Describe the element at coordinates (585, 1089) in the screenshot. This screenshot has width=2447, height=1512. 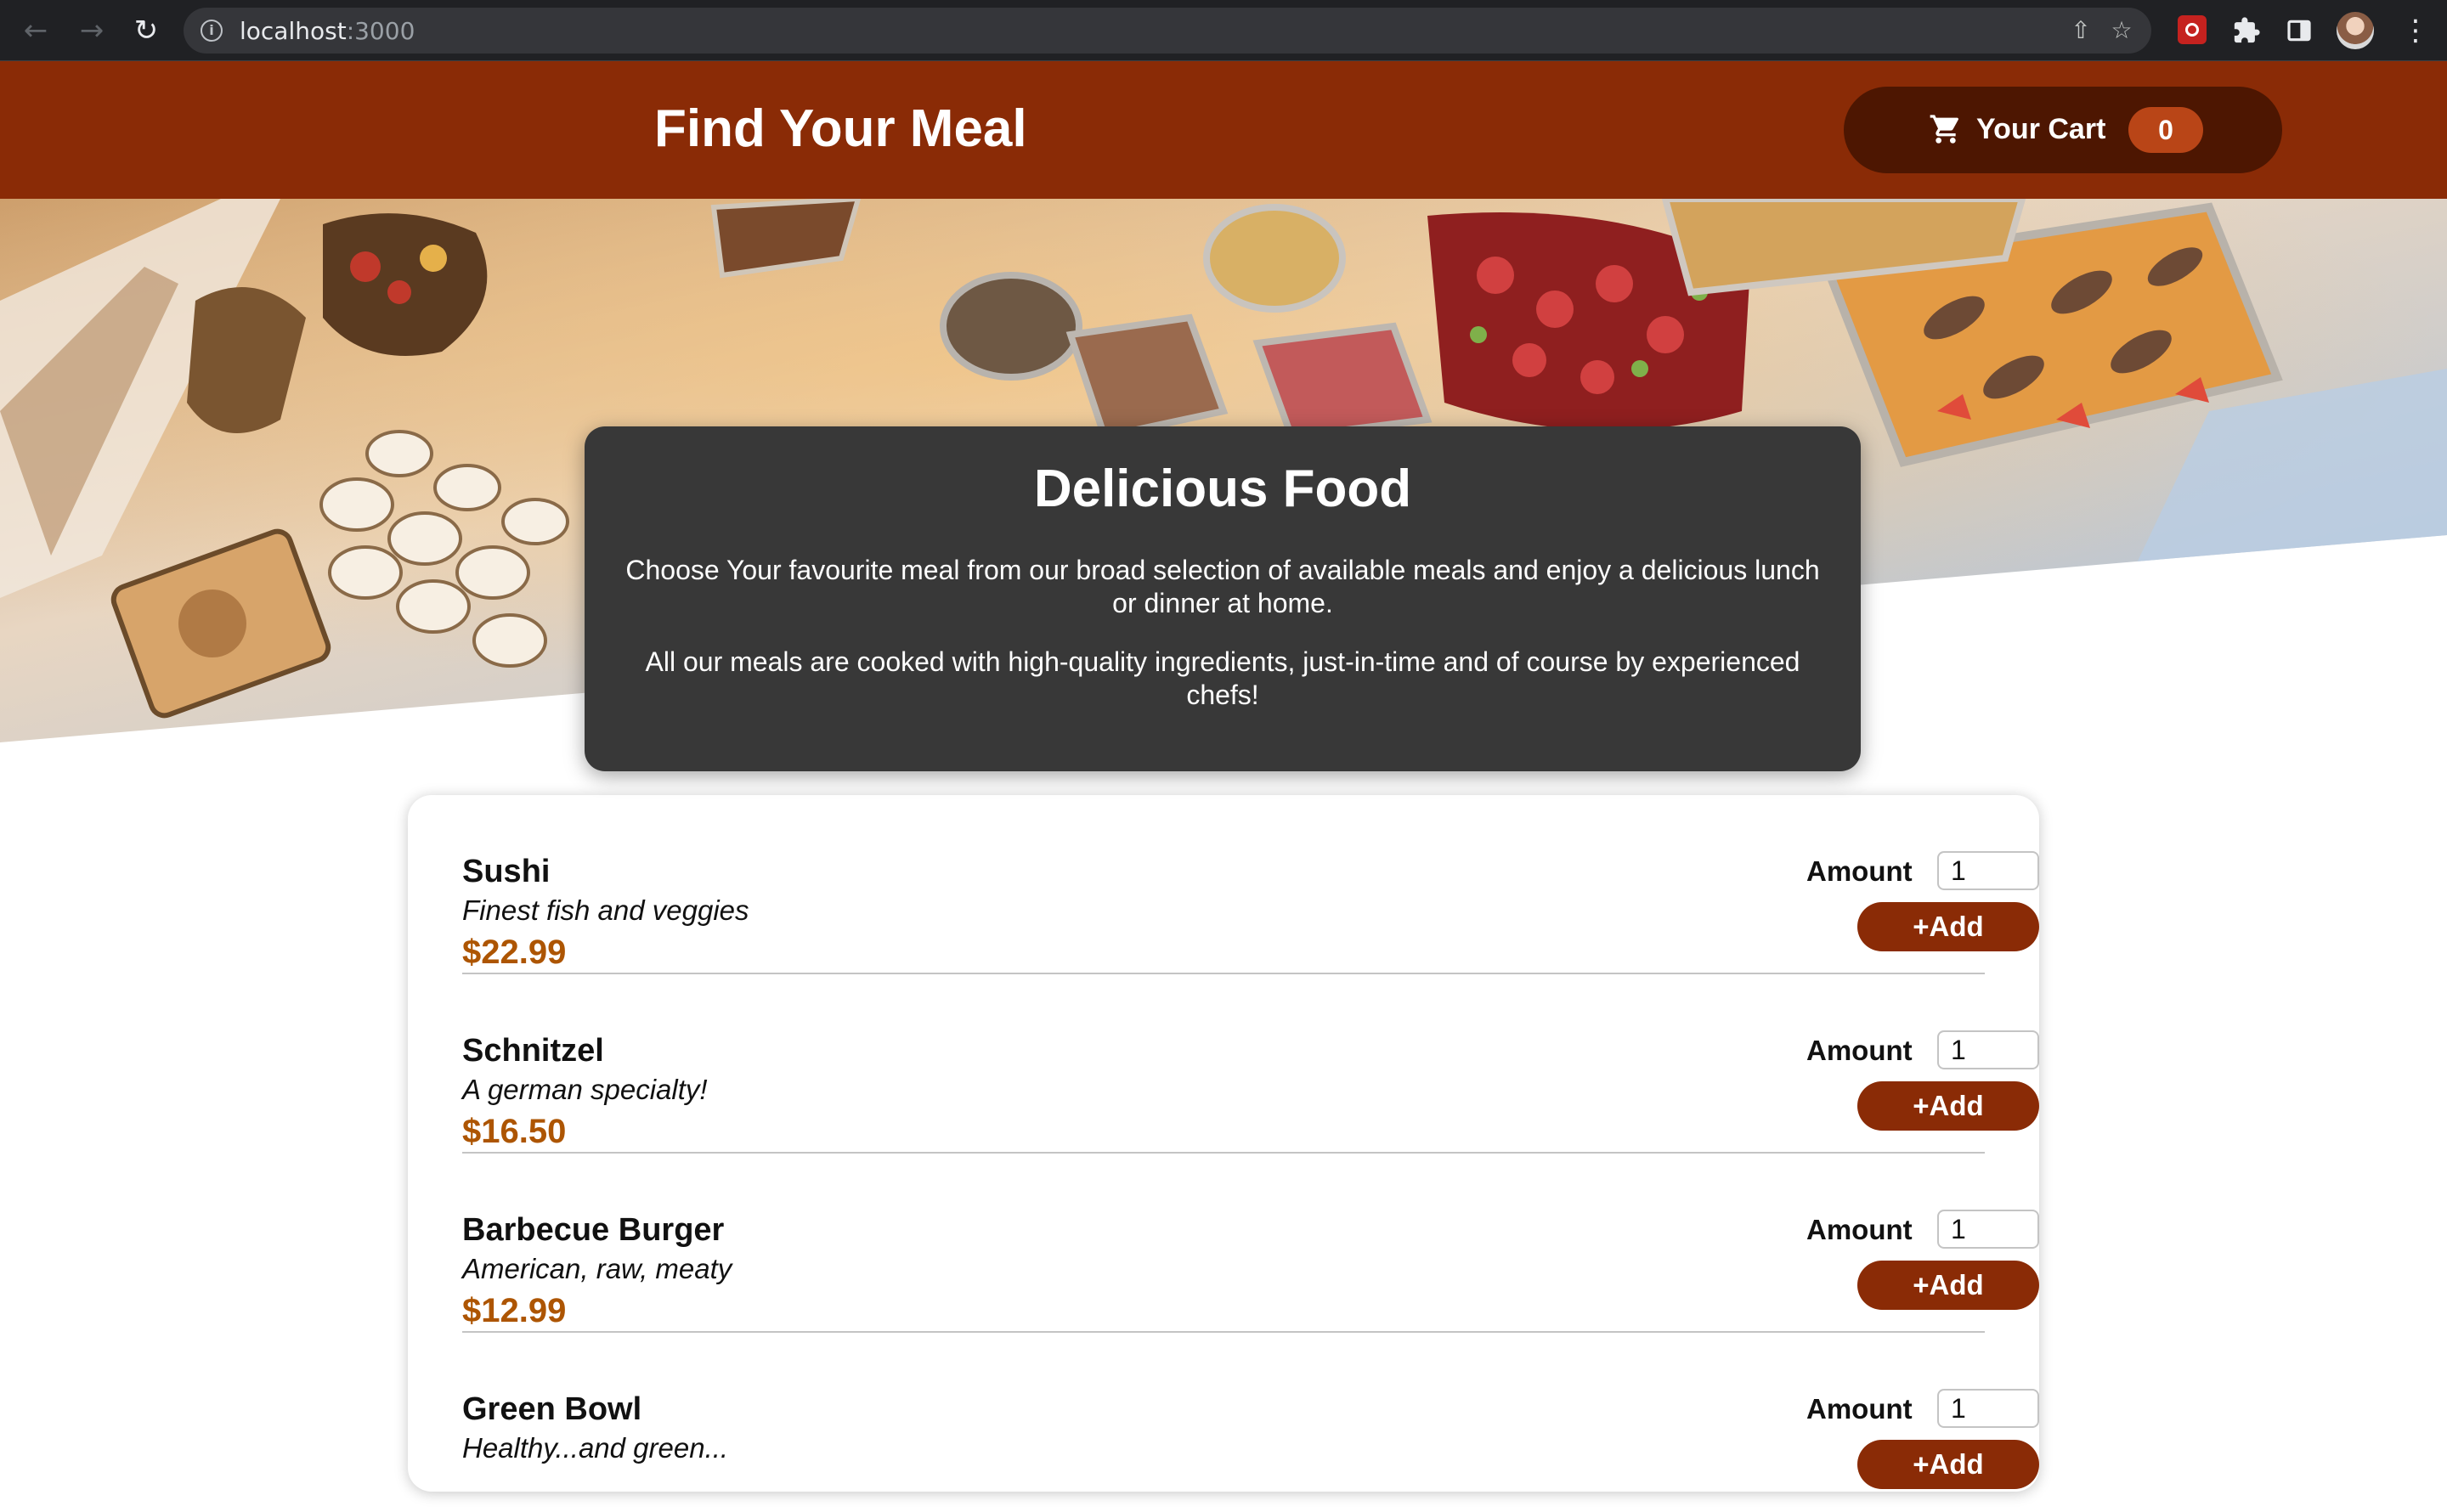
I see `meal-description: A german specialty!` at that location.